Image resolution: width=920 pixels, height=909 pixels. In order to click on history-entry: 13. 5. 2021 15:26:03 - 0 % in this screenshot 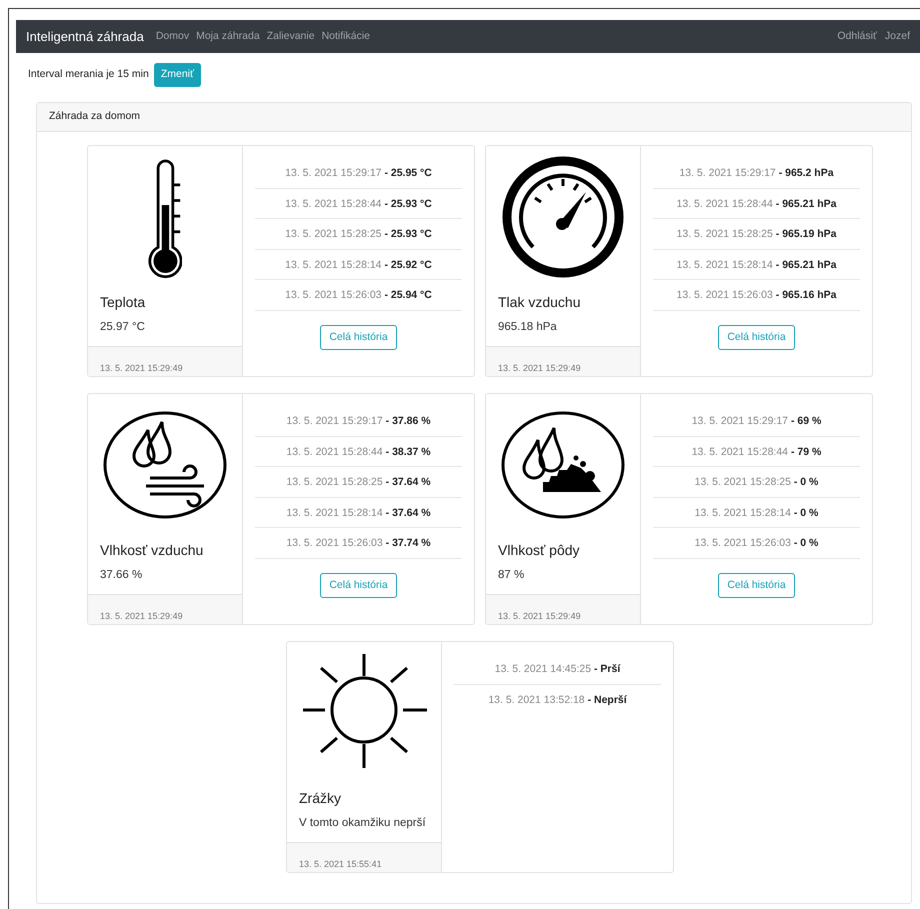, I will do `click(756, 543)`.